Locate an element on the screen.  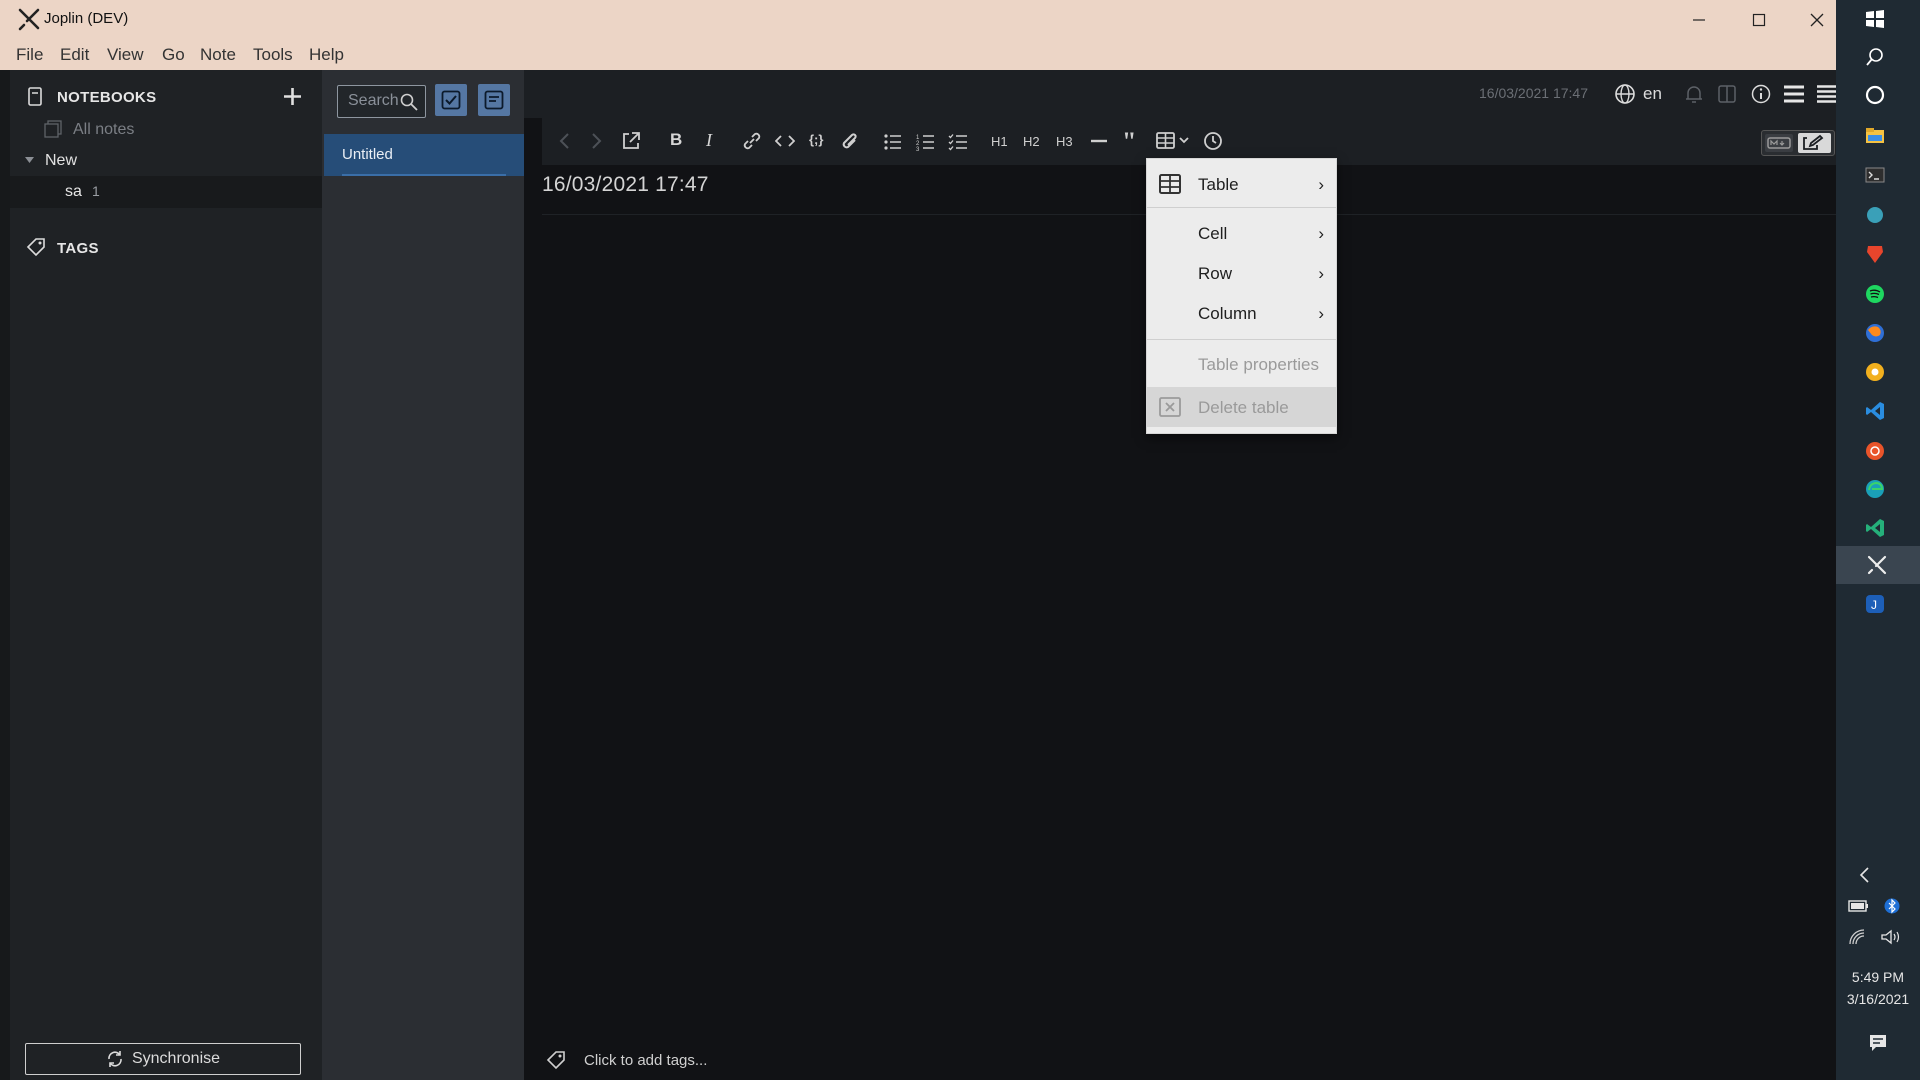
new-note-button is located at coordinates (494, 100).